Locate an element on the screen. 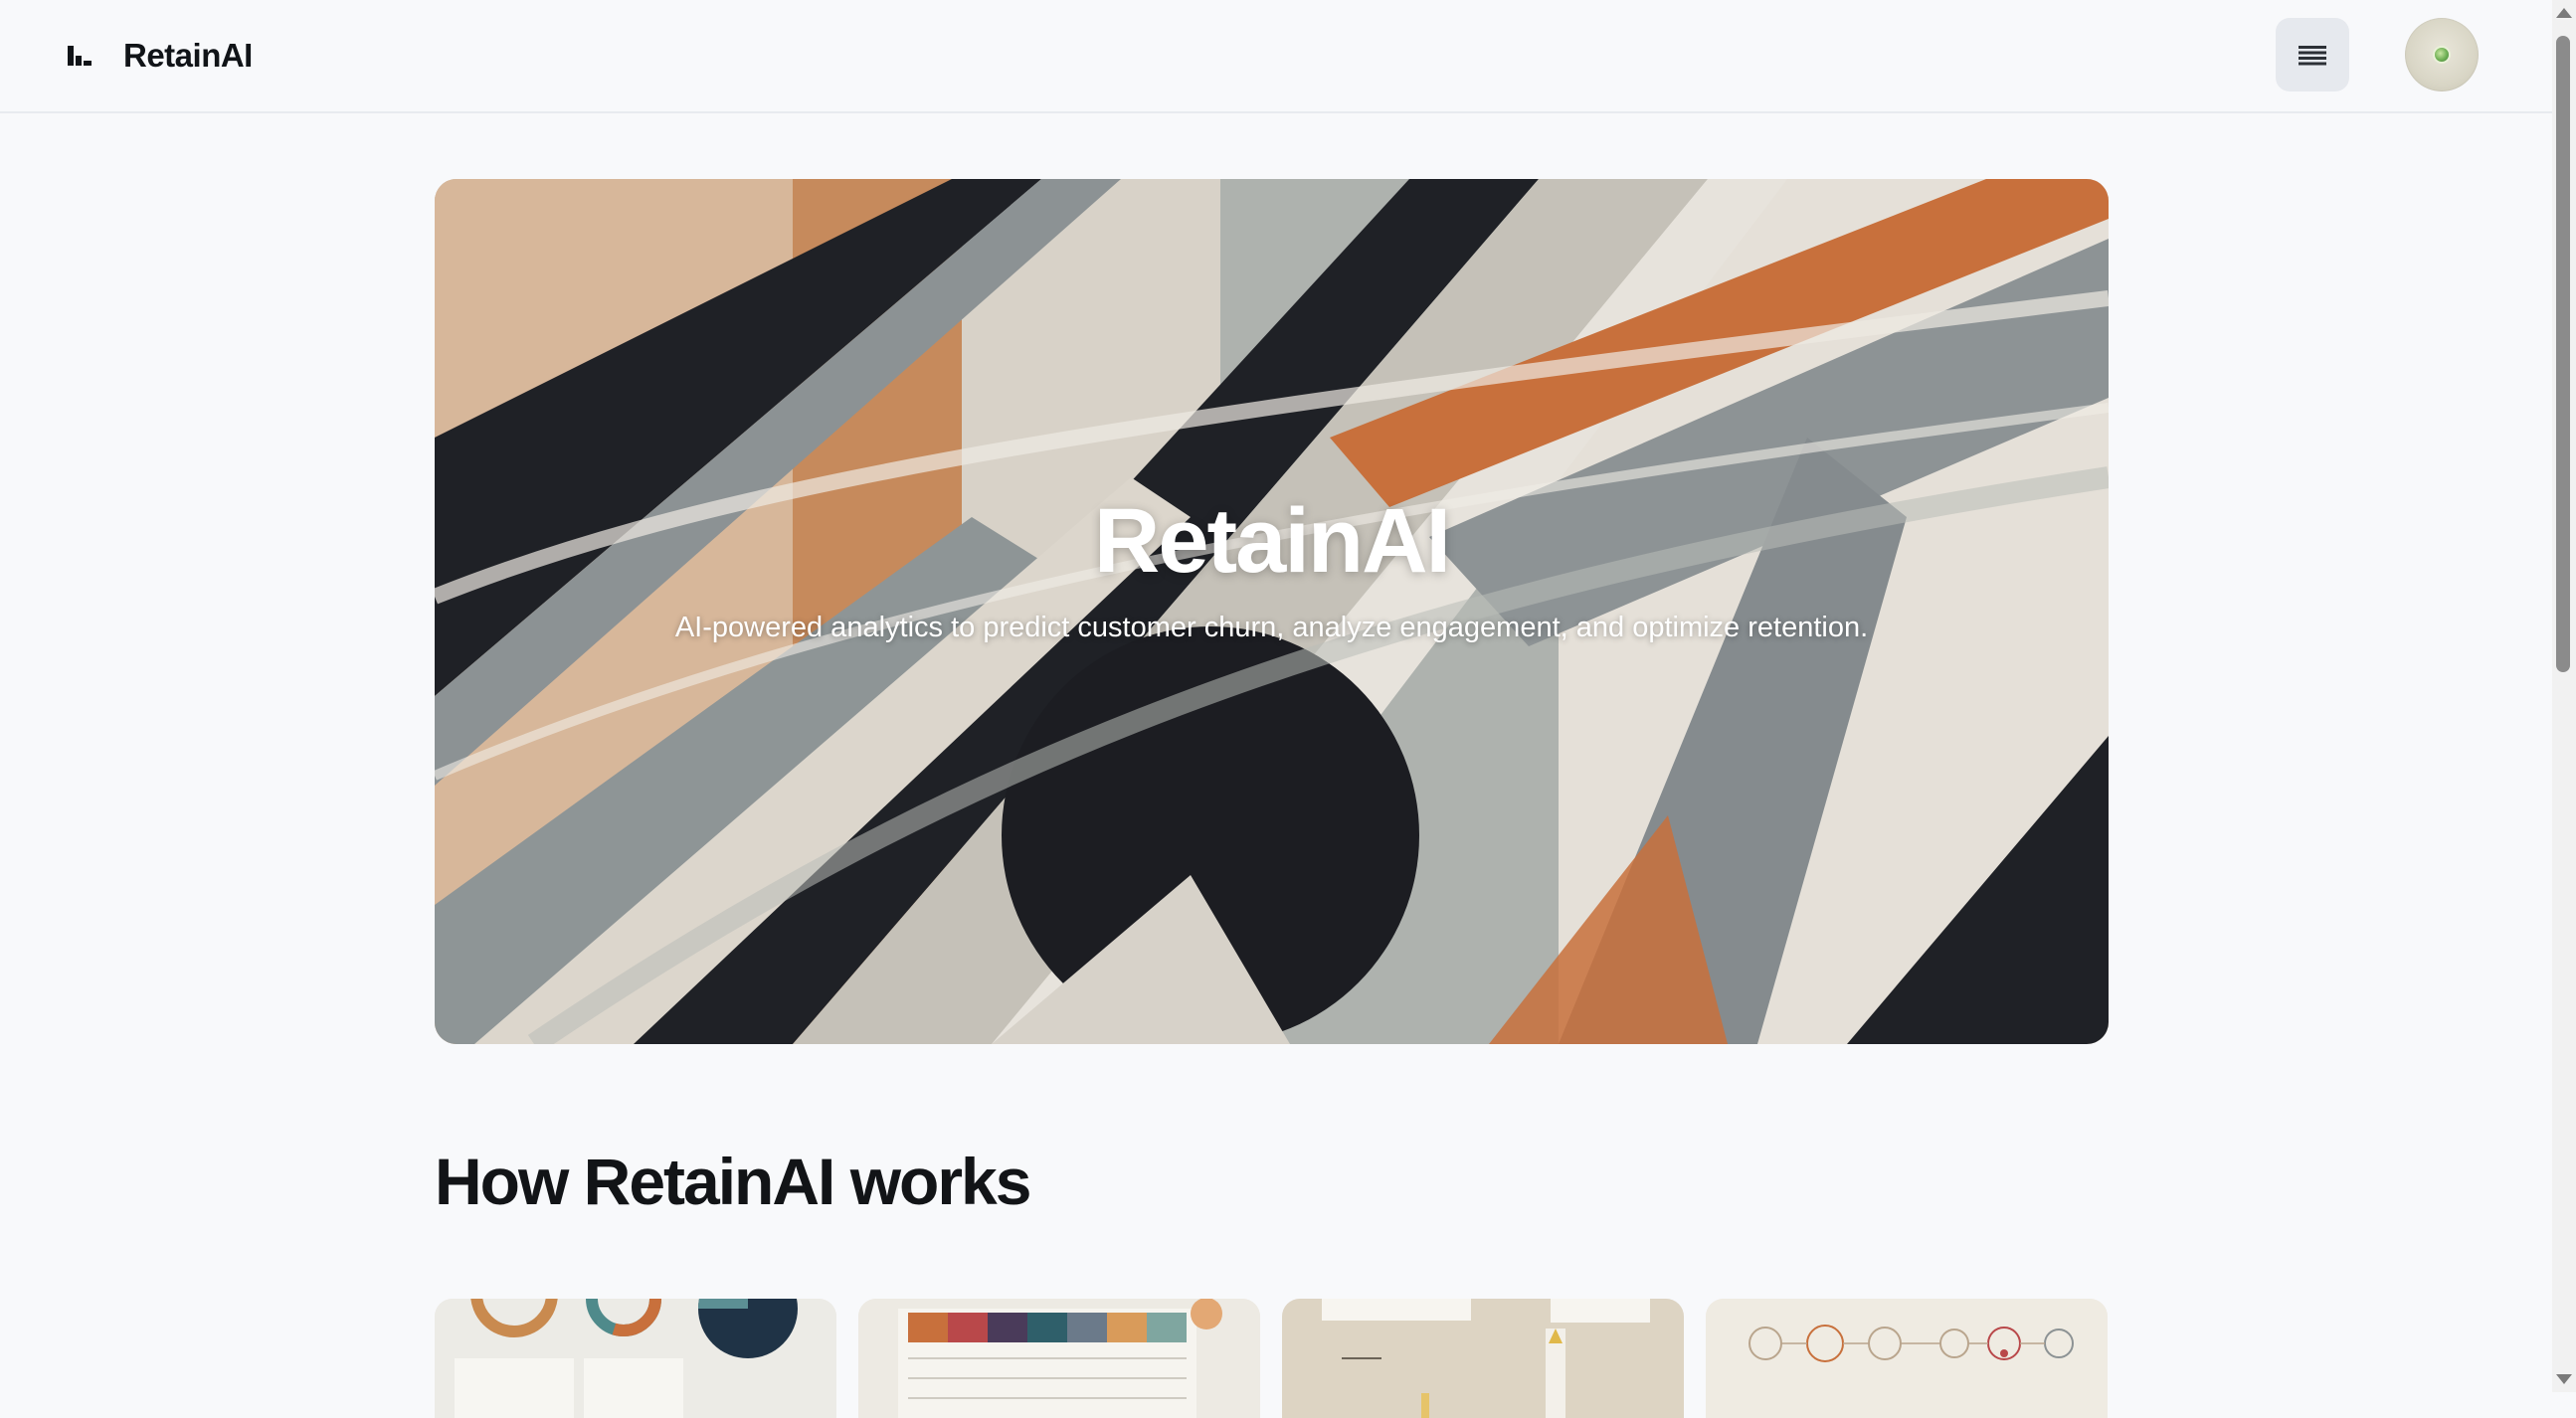 The image size is (2576, 1418). feature-card-documents is located at coordinates (1483, 1358).